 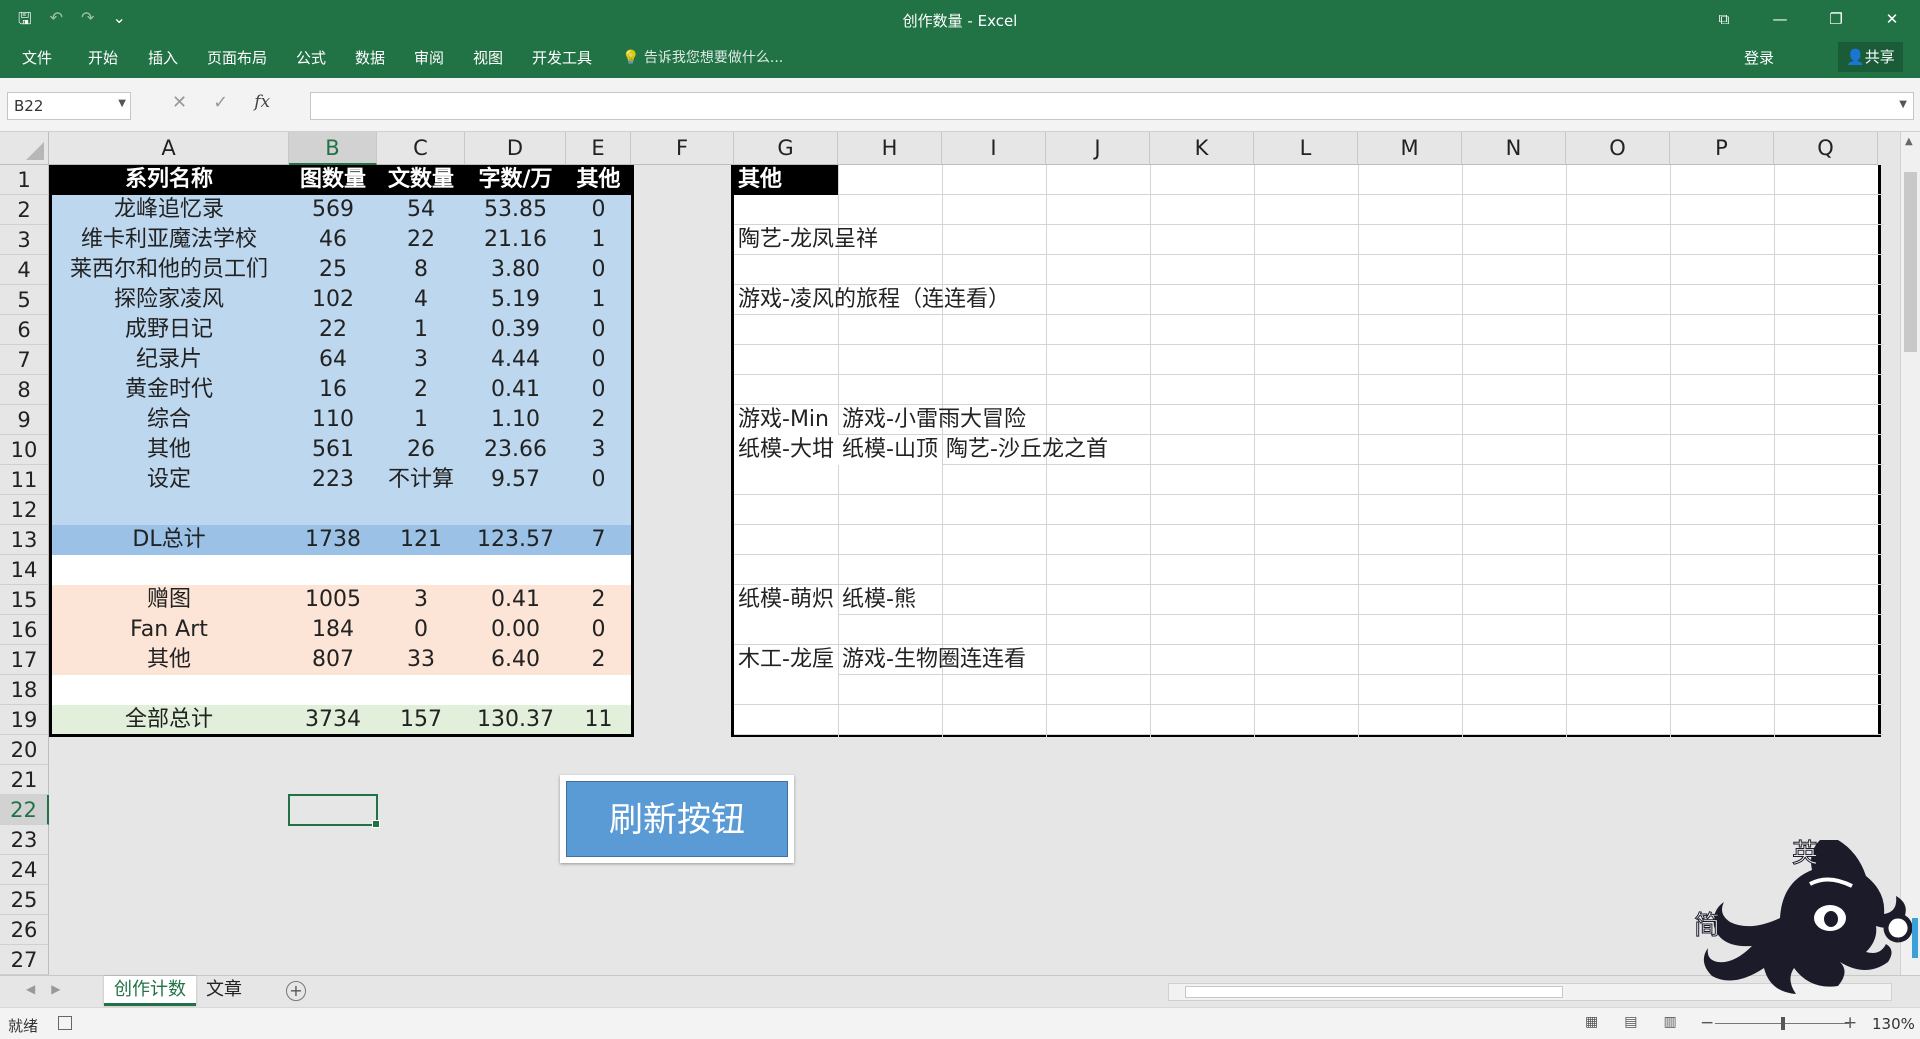 What do you see at coordinates (1048, 600) in the screenshot?
I see `other-item-cell: 纸模-熊` at bounding box center [1048, 600].